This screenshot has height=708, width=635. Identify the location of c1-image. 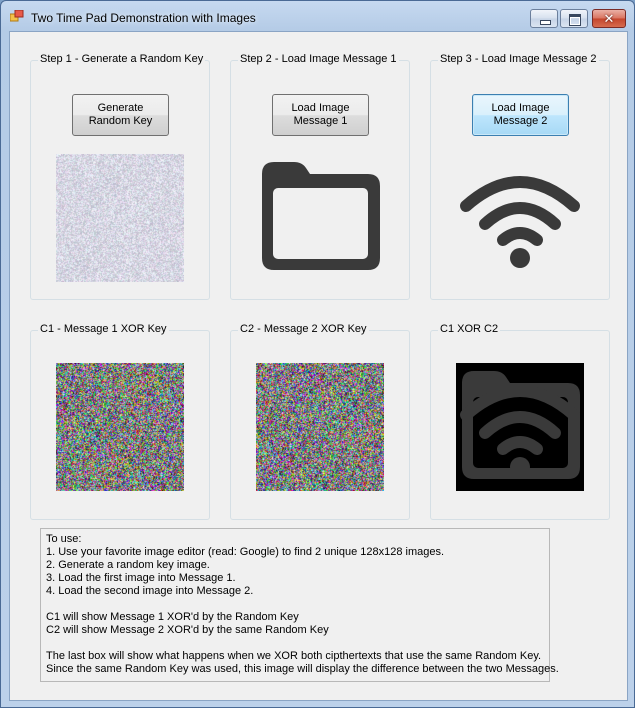
(120, 427).